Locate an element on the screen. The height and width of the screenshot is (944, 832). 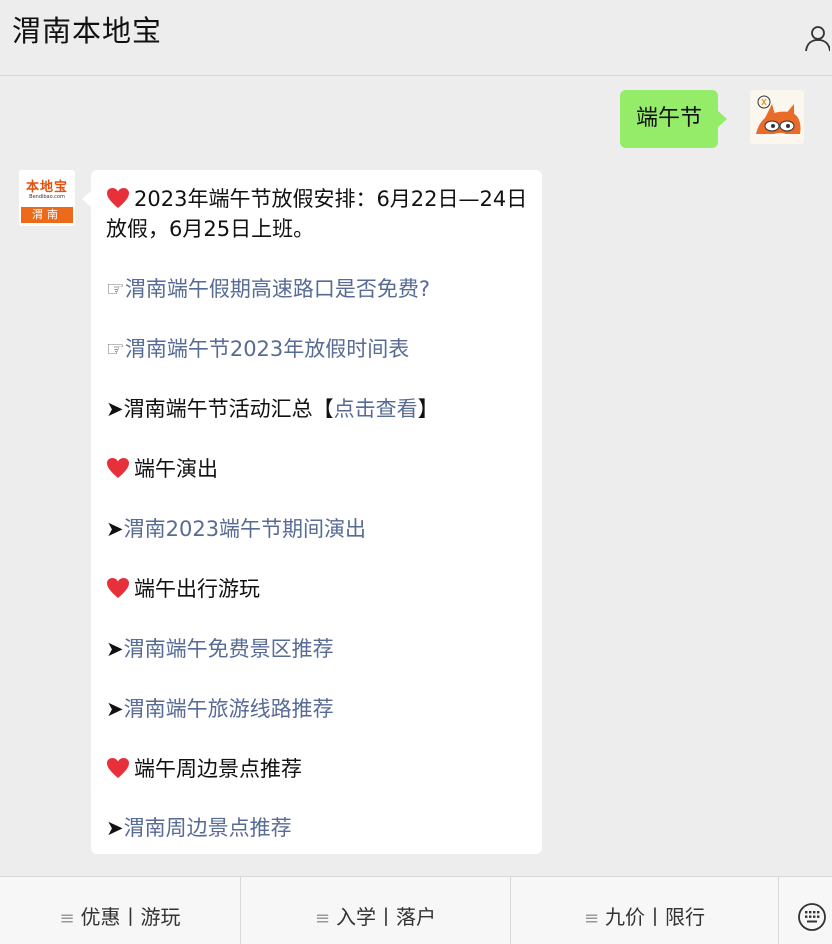
user-message-bubble: 端午节 is located at coordinates (673, 119).